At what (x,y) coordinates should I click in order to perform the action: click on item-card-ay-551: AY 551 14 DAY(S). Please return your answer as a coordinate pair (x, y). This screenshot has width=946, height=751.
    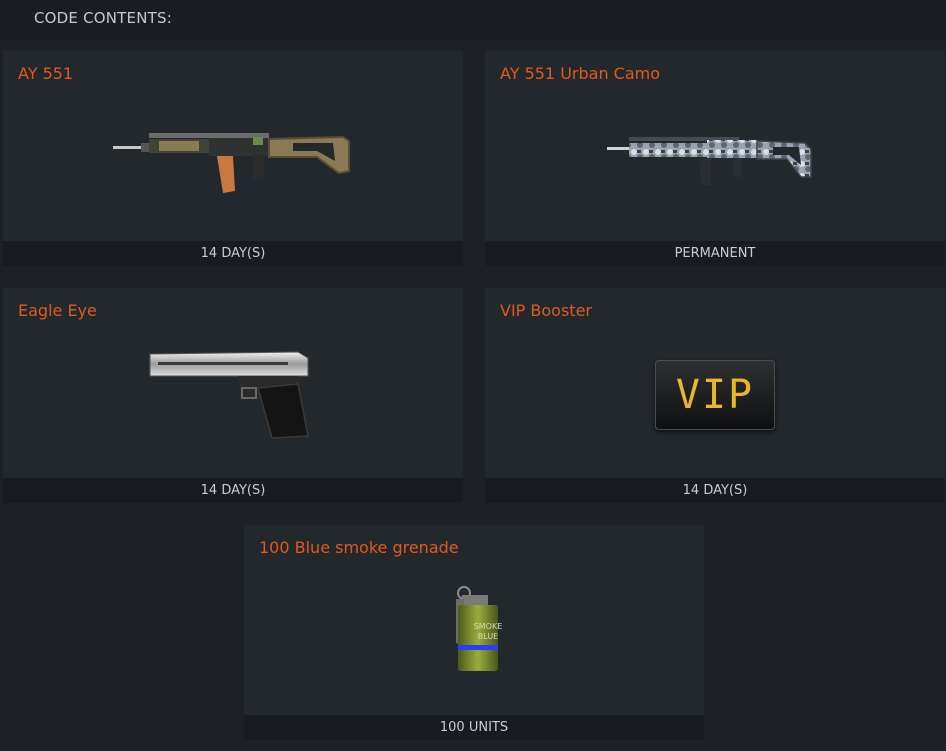
    Looking at the image, I should click on (233, 158).